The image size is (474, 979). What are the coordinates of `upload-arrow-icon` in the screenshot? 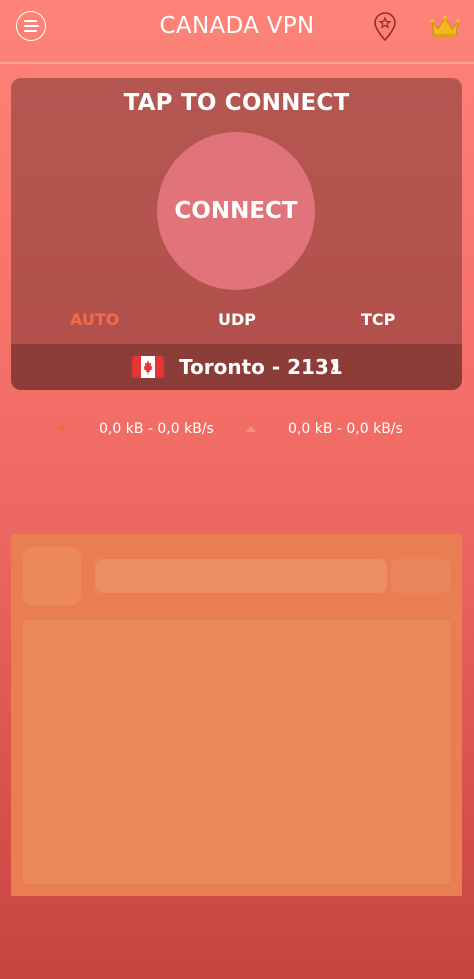 It's located at (251, 429).